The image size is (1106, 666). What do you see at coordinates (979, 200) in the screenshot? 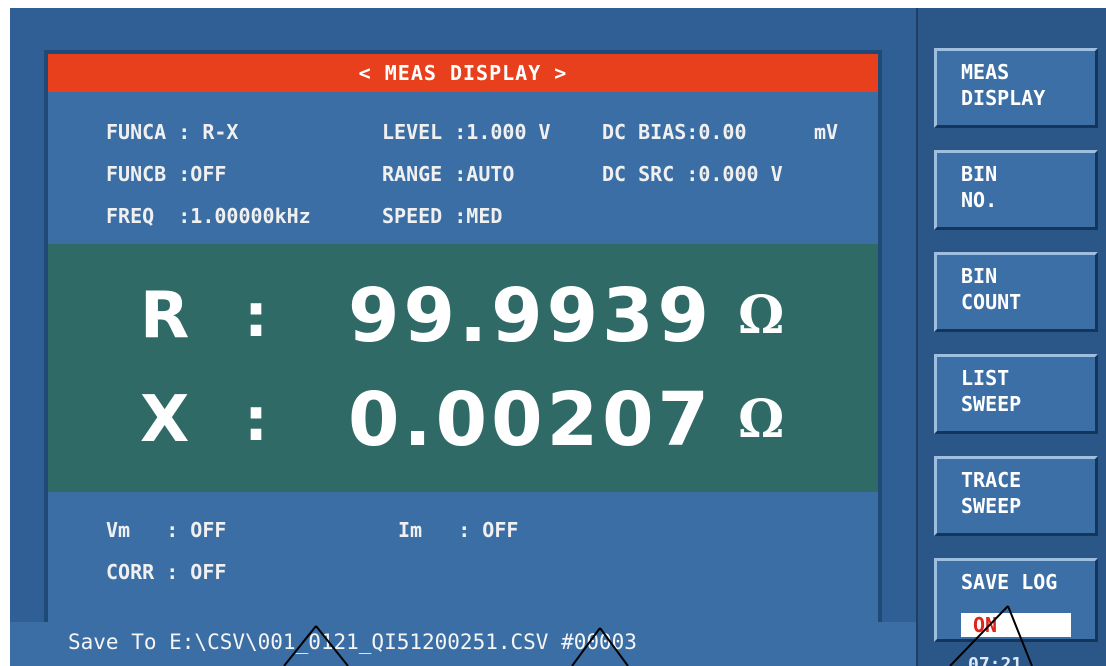
I see `softkey-label-line2: NO.` at bounding box center [979, 200].